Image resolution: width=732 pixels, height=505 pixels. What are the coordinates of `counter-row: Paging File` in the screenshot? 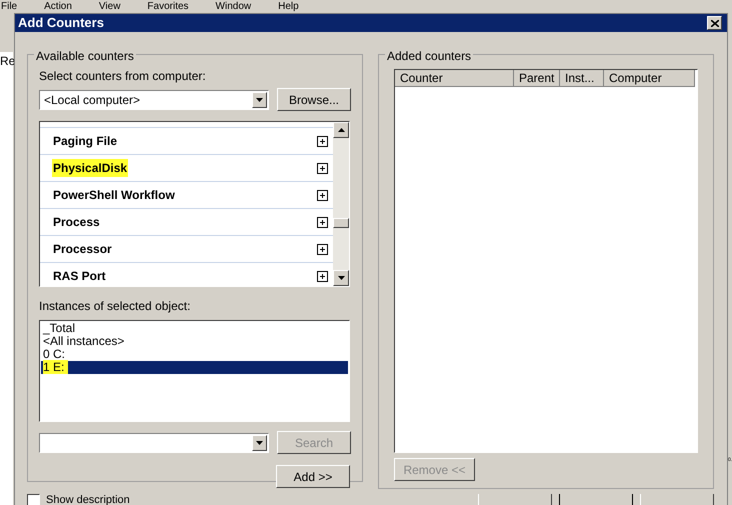 It's located at (186, 141).